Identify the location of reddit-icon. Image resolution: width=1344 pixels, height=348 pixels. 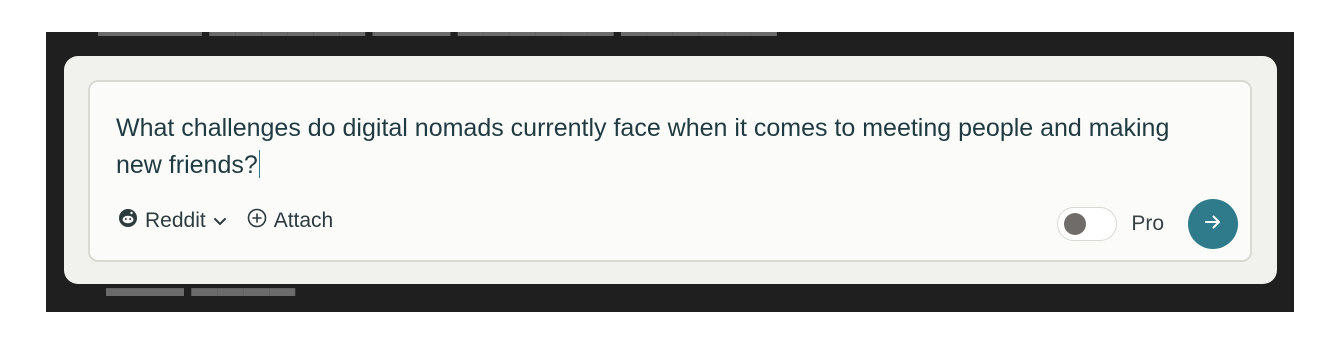
(128, 221).